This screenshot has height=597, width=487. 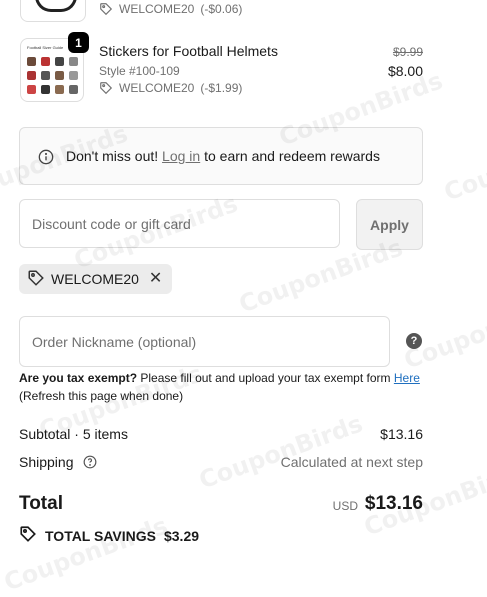 I want to click on help-icon, so click(x=90, y=463).